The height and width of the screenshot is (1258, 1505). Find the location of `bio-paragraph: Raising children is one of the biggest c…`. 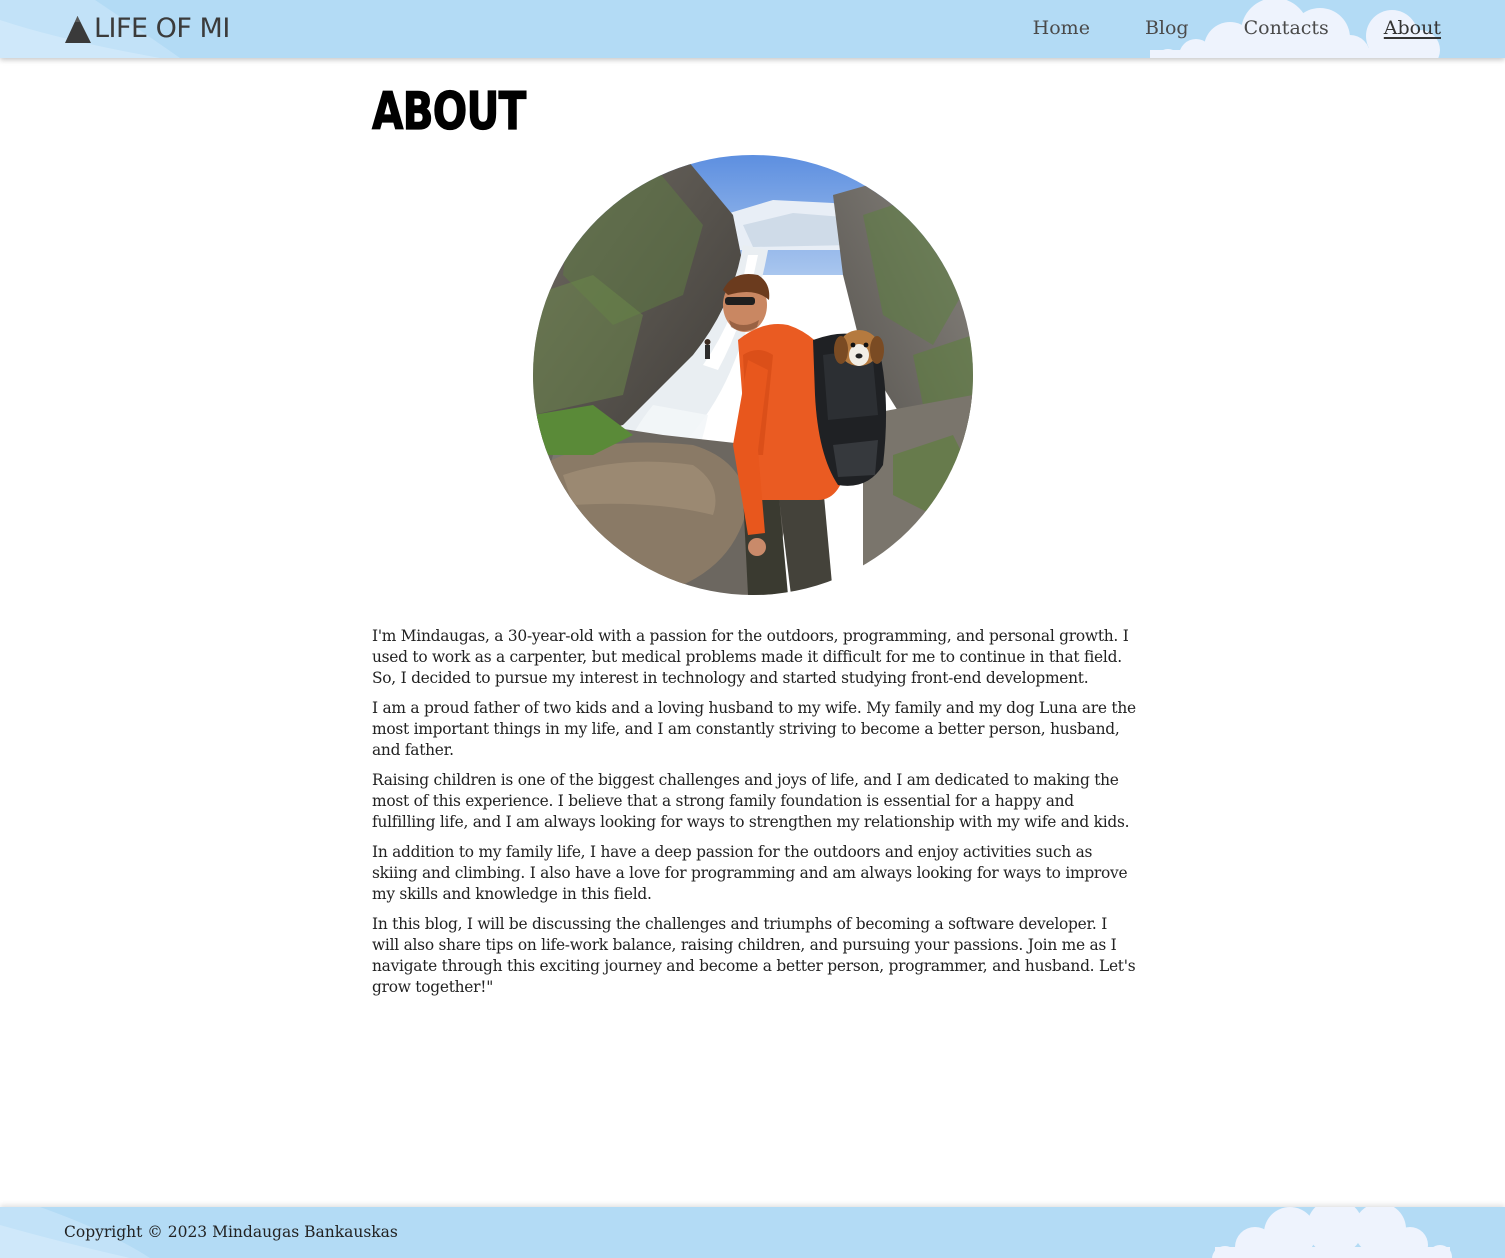

bio-paragraph: Raising children is one of the biggest c… is located at coordinates (751, 801).